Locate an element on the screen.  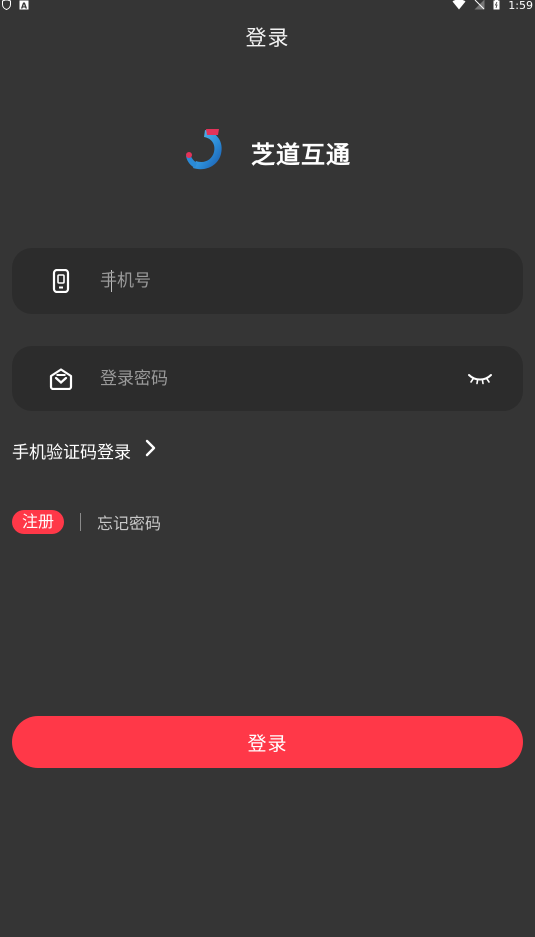
brand: 芝道互通 is located at coordinates (267, 152).